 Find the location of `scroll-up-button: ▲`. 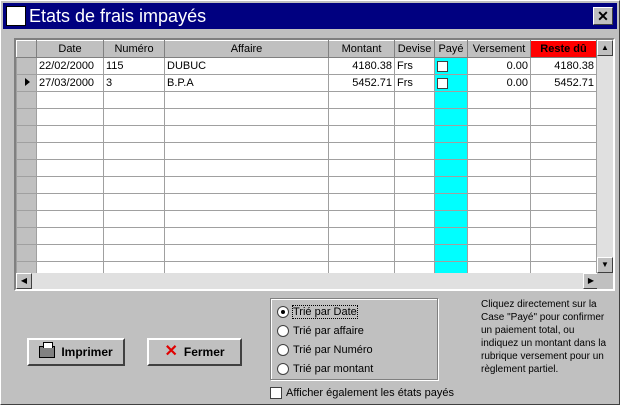

scroll-up-button: ▲ is located at coordinates (605, 48).